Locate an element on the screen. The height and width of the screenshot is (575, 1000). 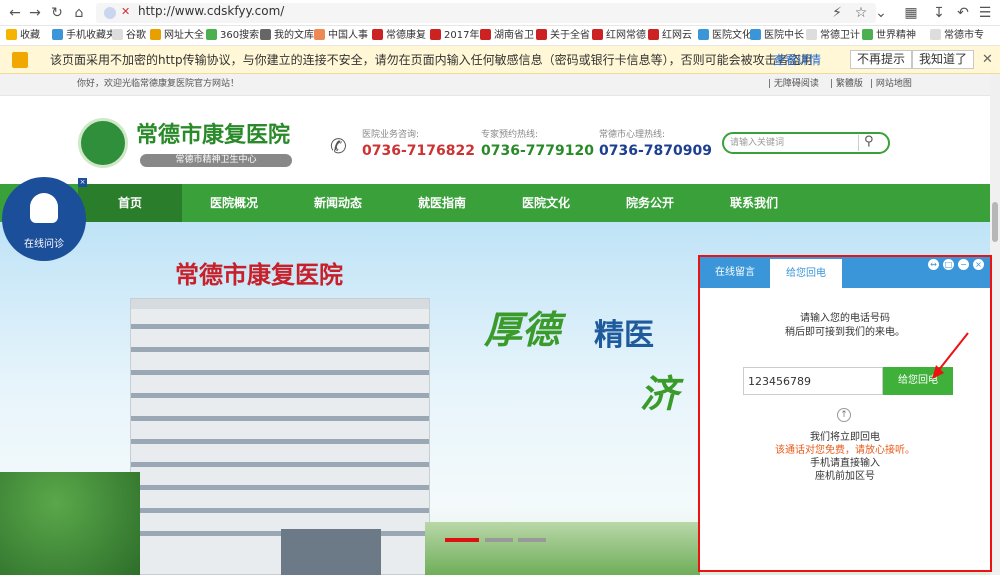
search-box: 请输入关键词 ⚲ is located at coordinates (806, 143).